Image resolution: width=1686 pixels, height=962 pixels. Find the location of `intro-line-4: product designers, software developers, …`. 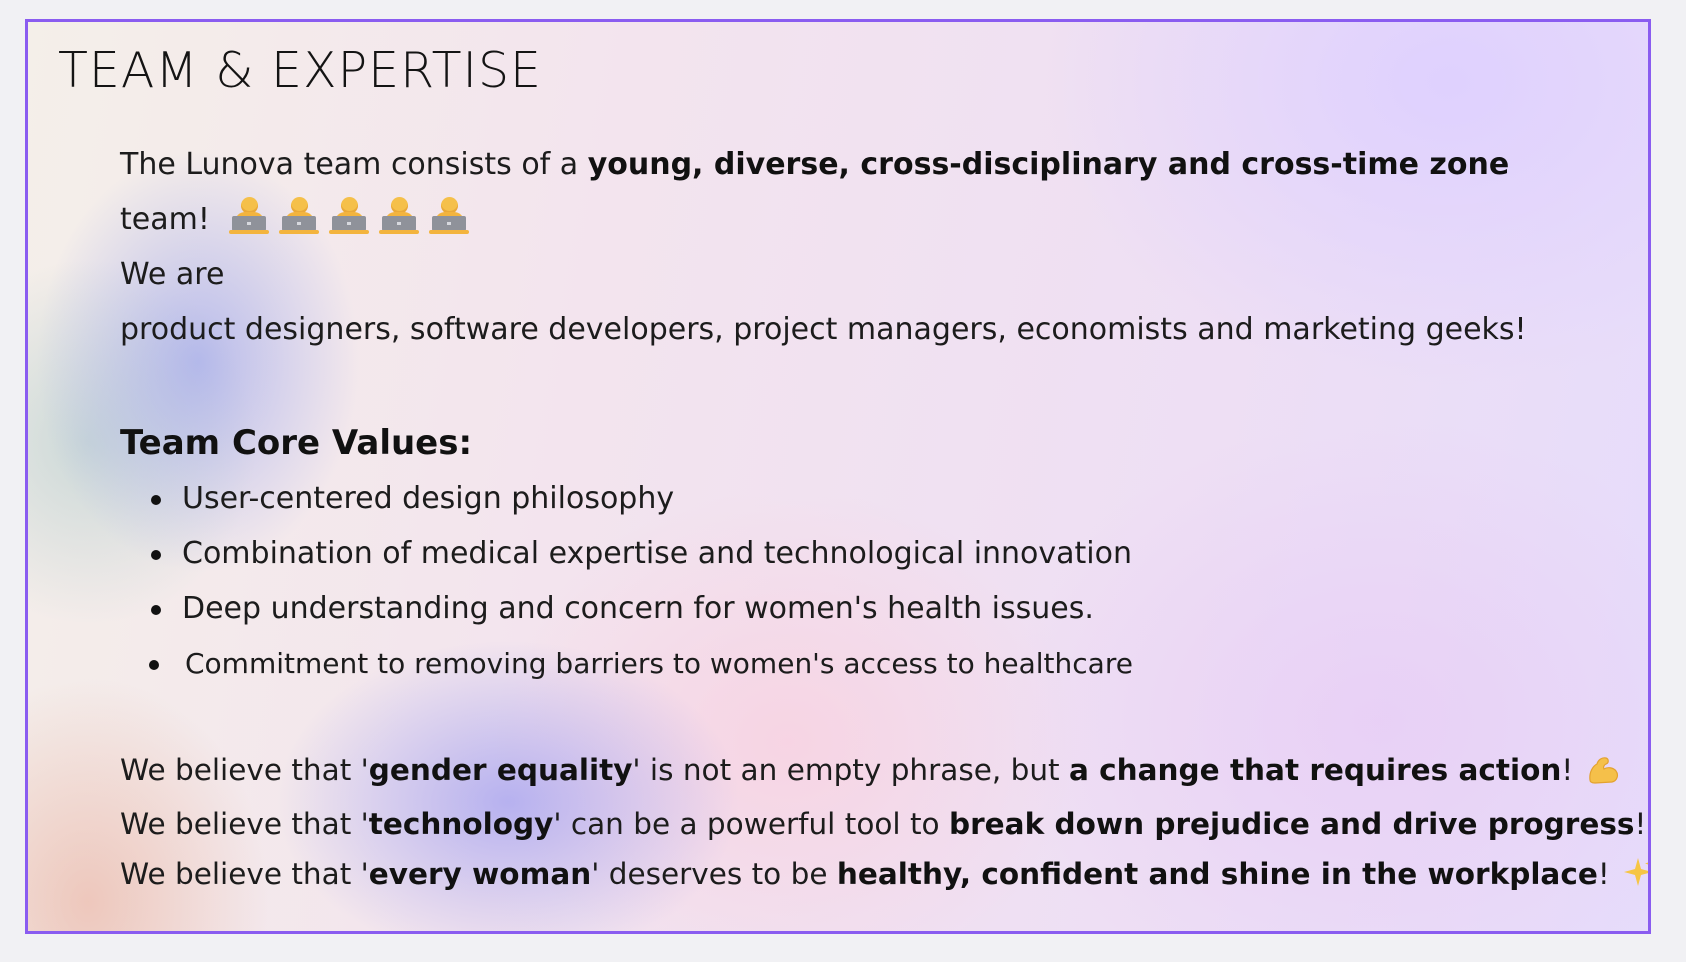

intro-line-4: product designers, software developers, … is located at coordinates (823, 329).